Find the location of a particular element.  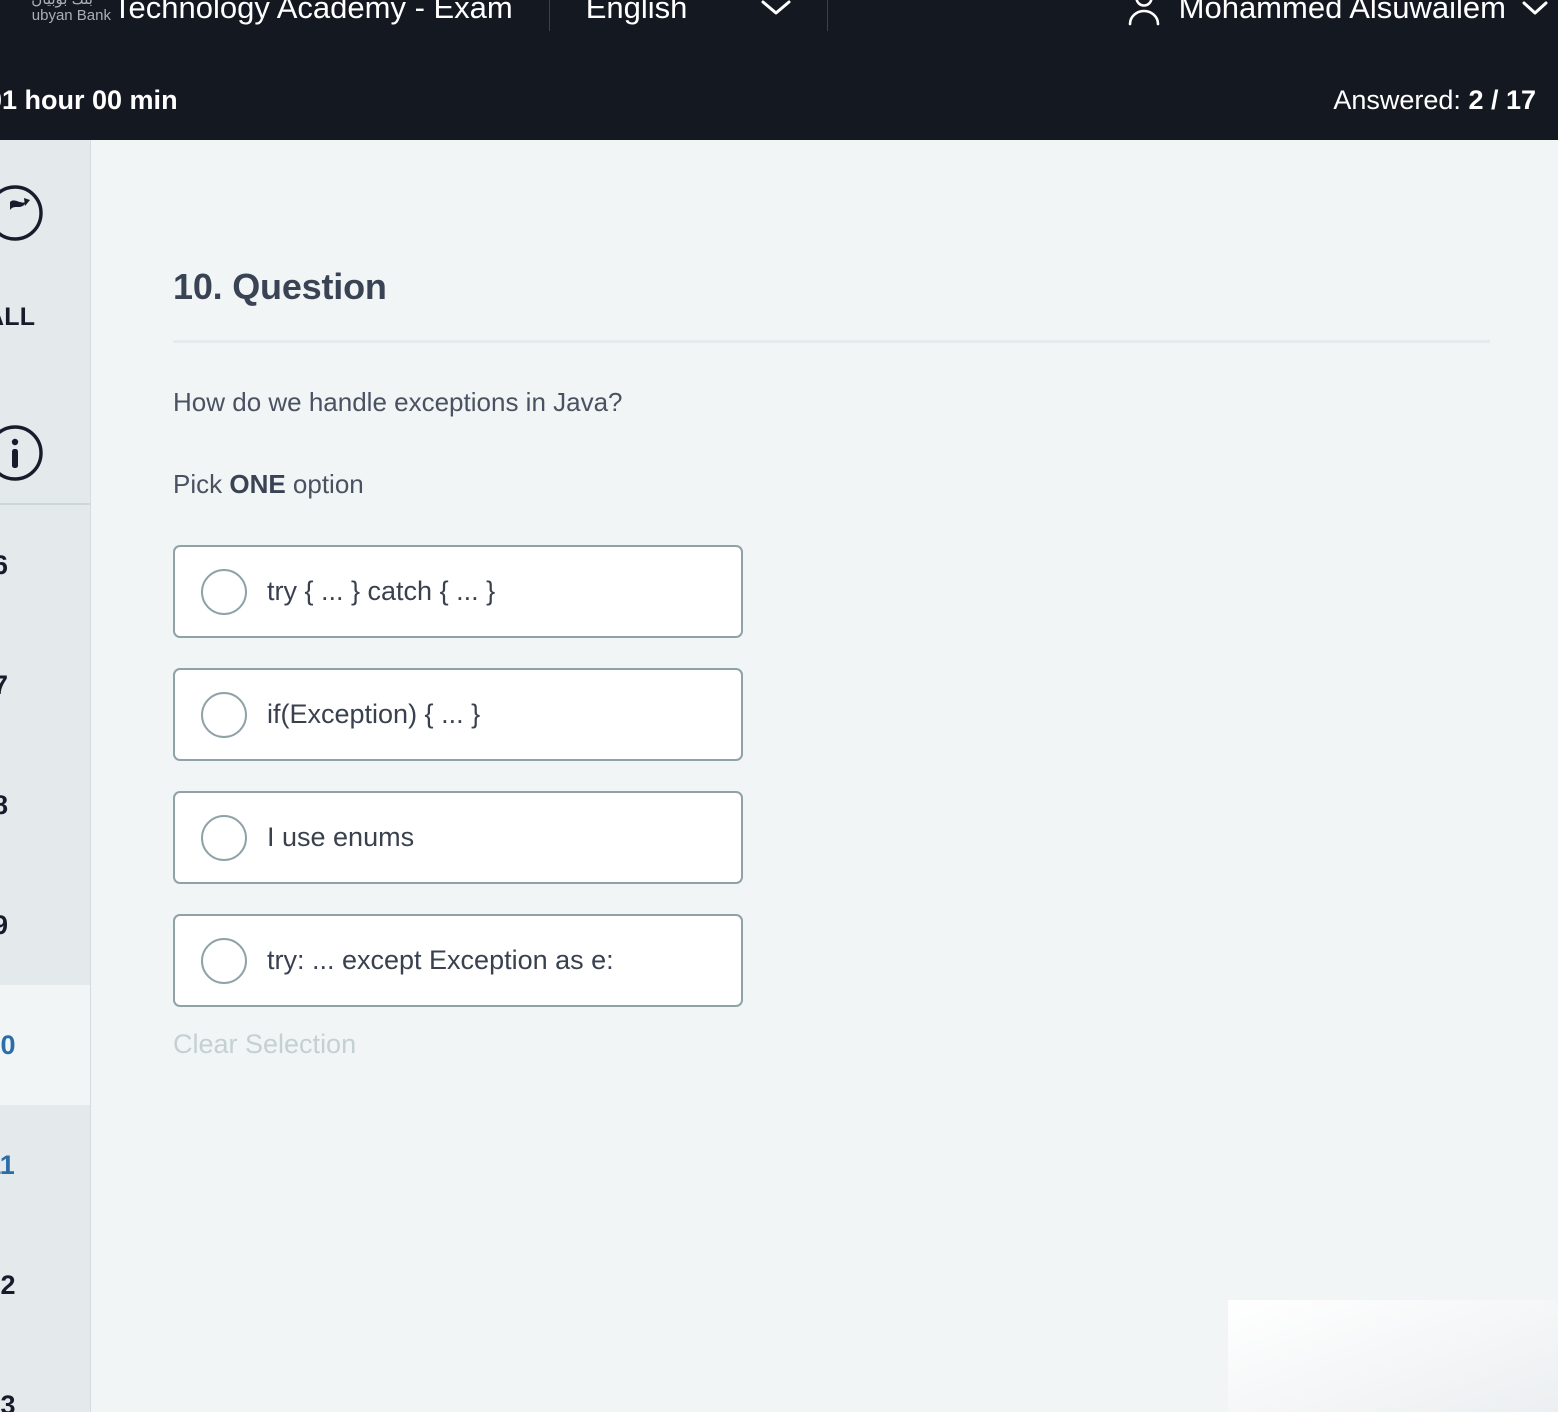

sidebar-question-number: 8 is located at coordinates (23, 805).